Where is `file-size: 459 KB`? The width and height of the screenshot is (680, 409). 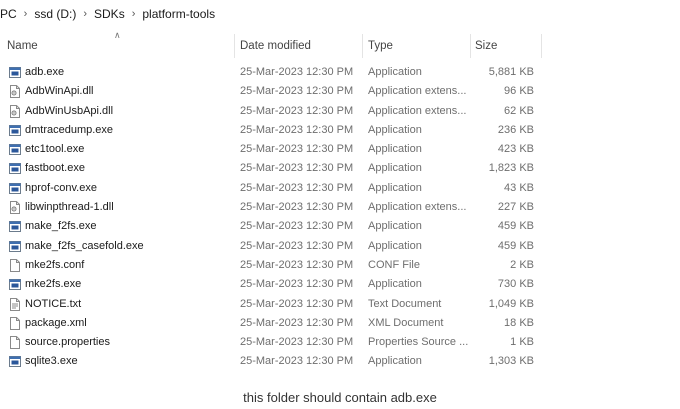 file-size: 459 KB is located at coordinates (515, 226).